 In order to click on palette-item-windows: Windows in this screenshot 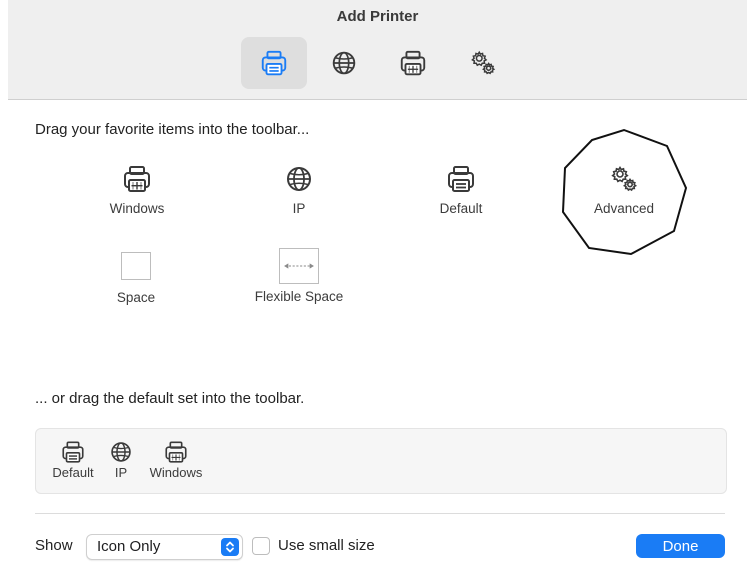, I will do `click(137, 189)`.